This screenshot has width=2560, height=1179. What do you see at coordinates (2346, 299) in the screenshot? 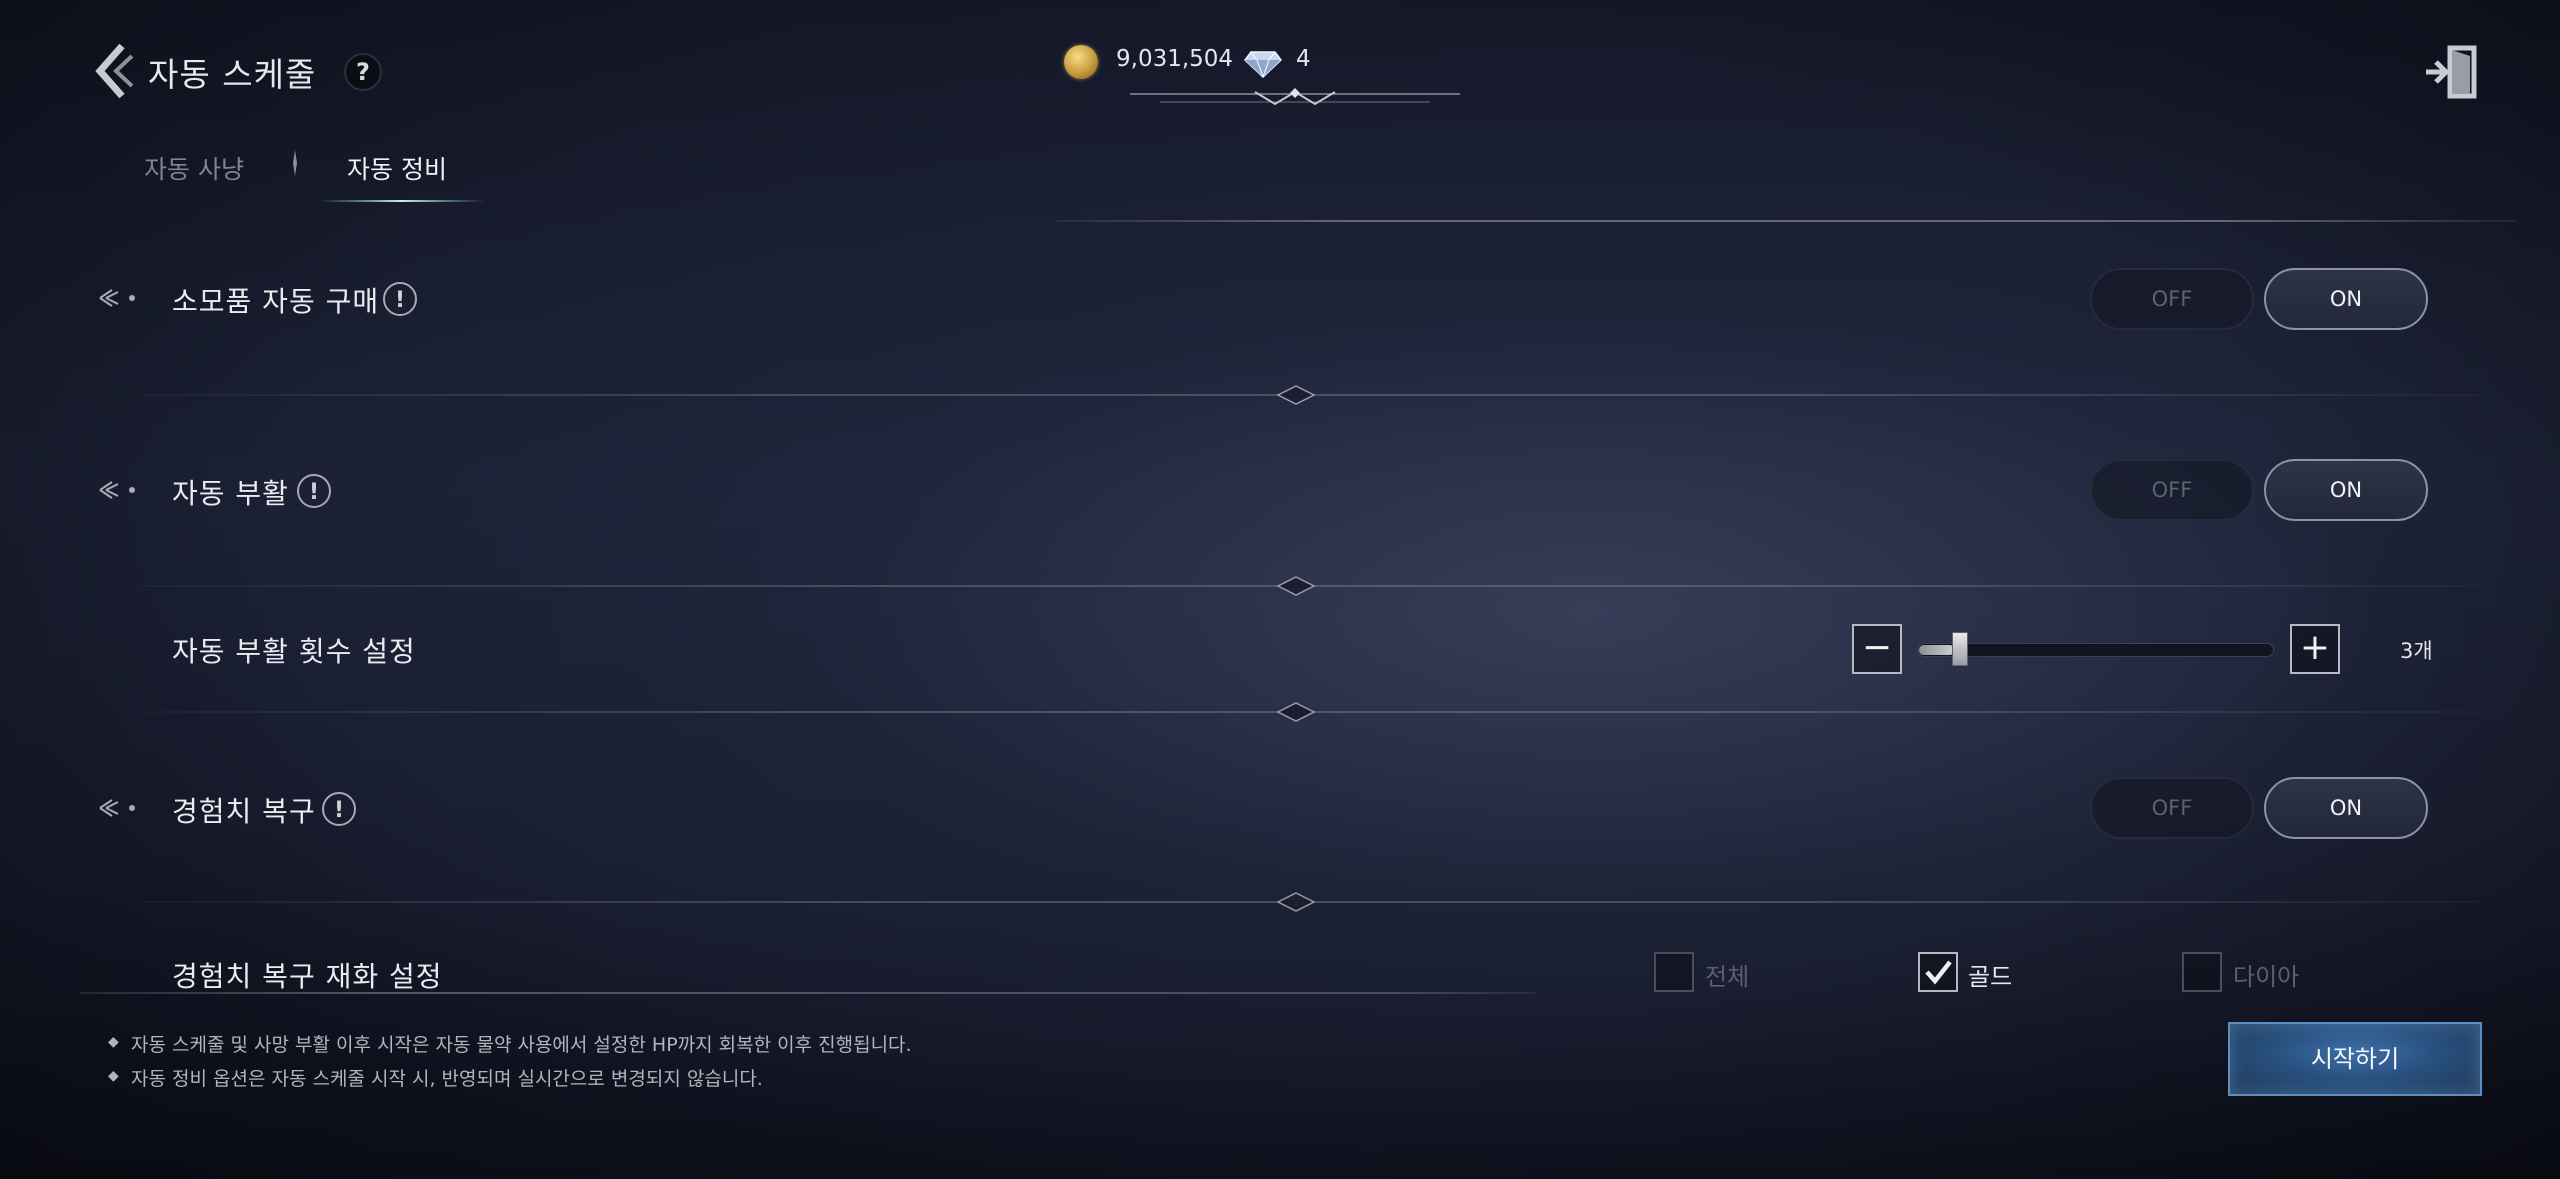
I see `consumable-auto-buy-on-button: ON` at bounding box center [2346, 299].